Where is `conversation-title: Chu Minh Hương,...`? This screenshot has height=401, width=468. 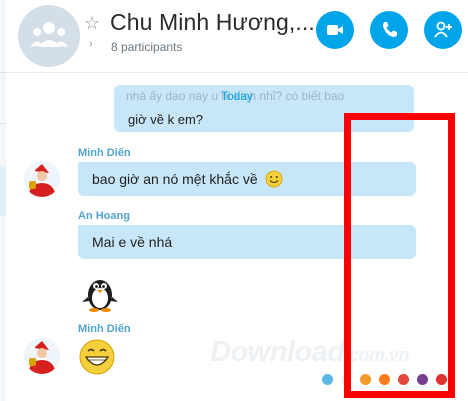
conversation-title: Chu Minh Hương,... is located at coordinates (212, 22).